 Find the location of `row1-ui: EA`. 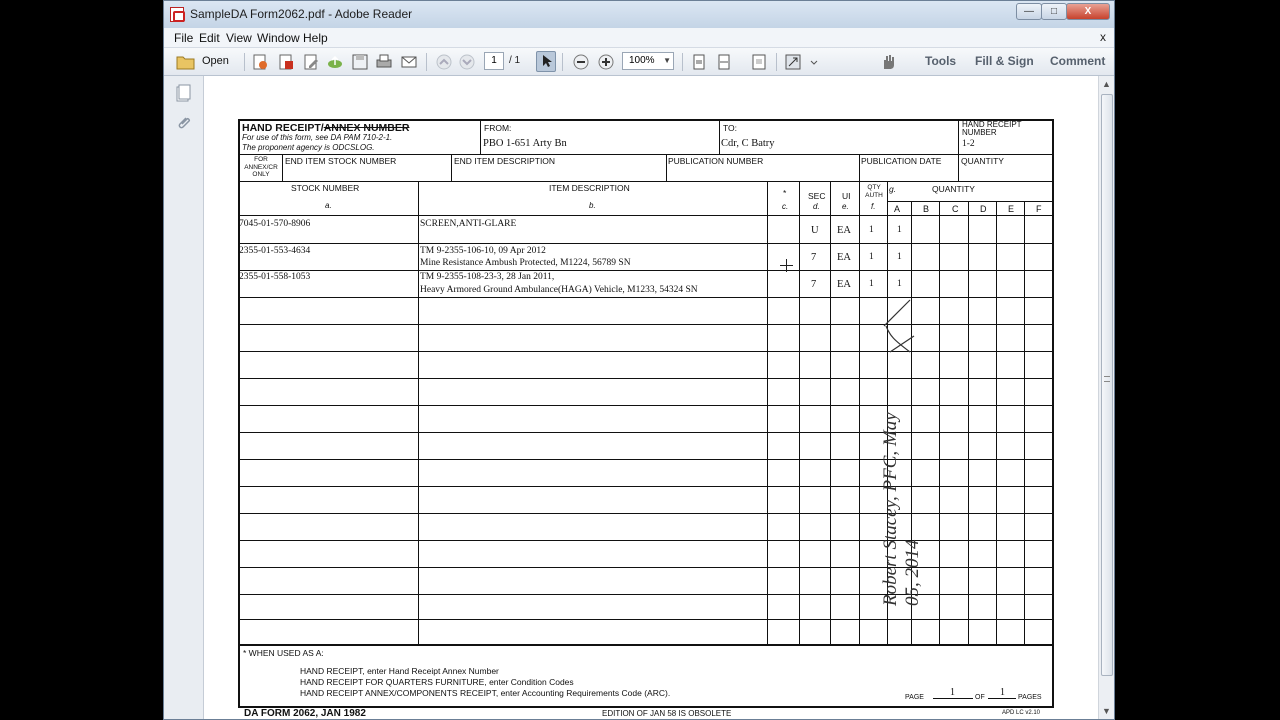

row1-ui: EA is located at coordinates (844, 230).